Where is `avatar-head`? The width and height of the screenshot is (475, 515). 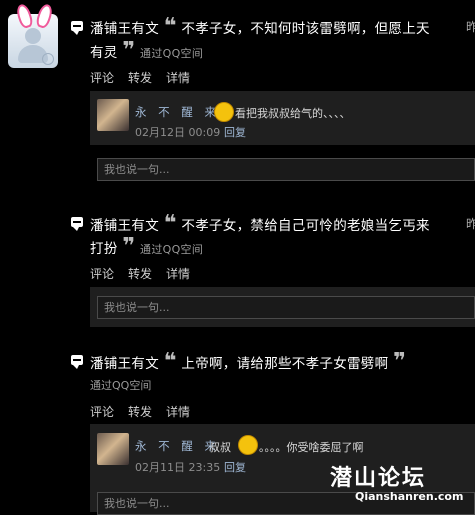 avatar-head is located at coordinates (33, 36).